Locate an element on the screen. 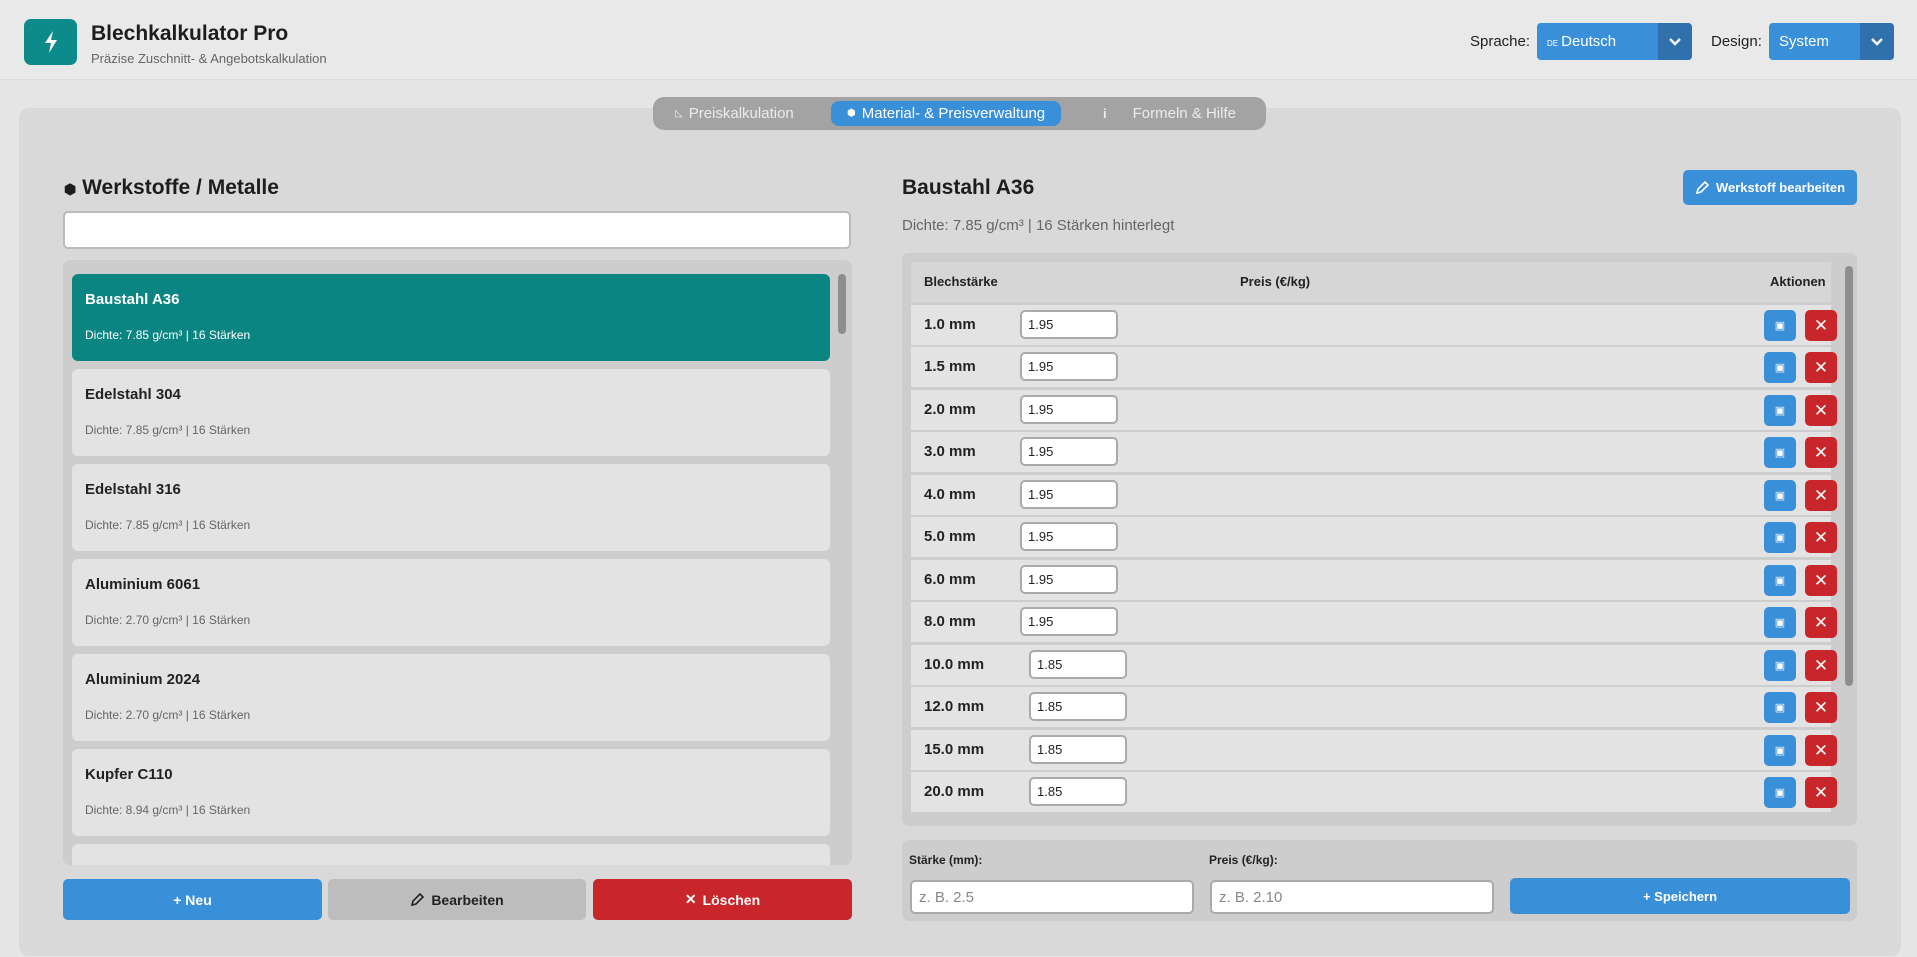 This screenshot has width=1917, height=957. price-input: z. B. 2.10 is located at coordinates (1352, 897).